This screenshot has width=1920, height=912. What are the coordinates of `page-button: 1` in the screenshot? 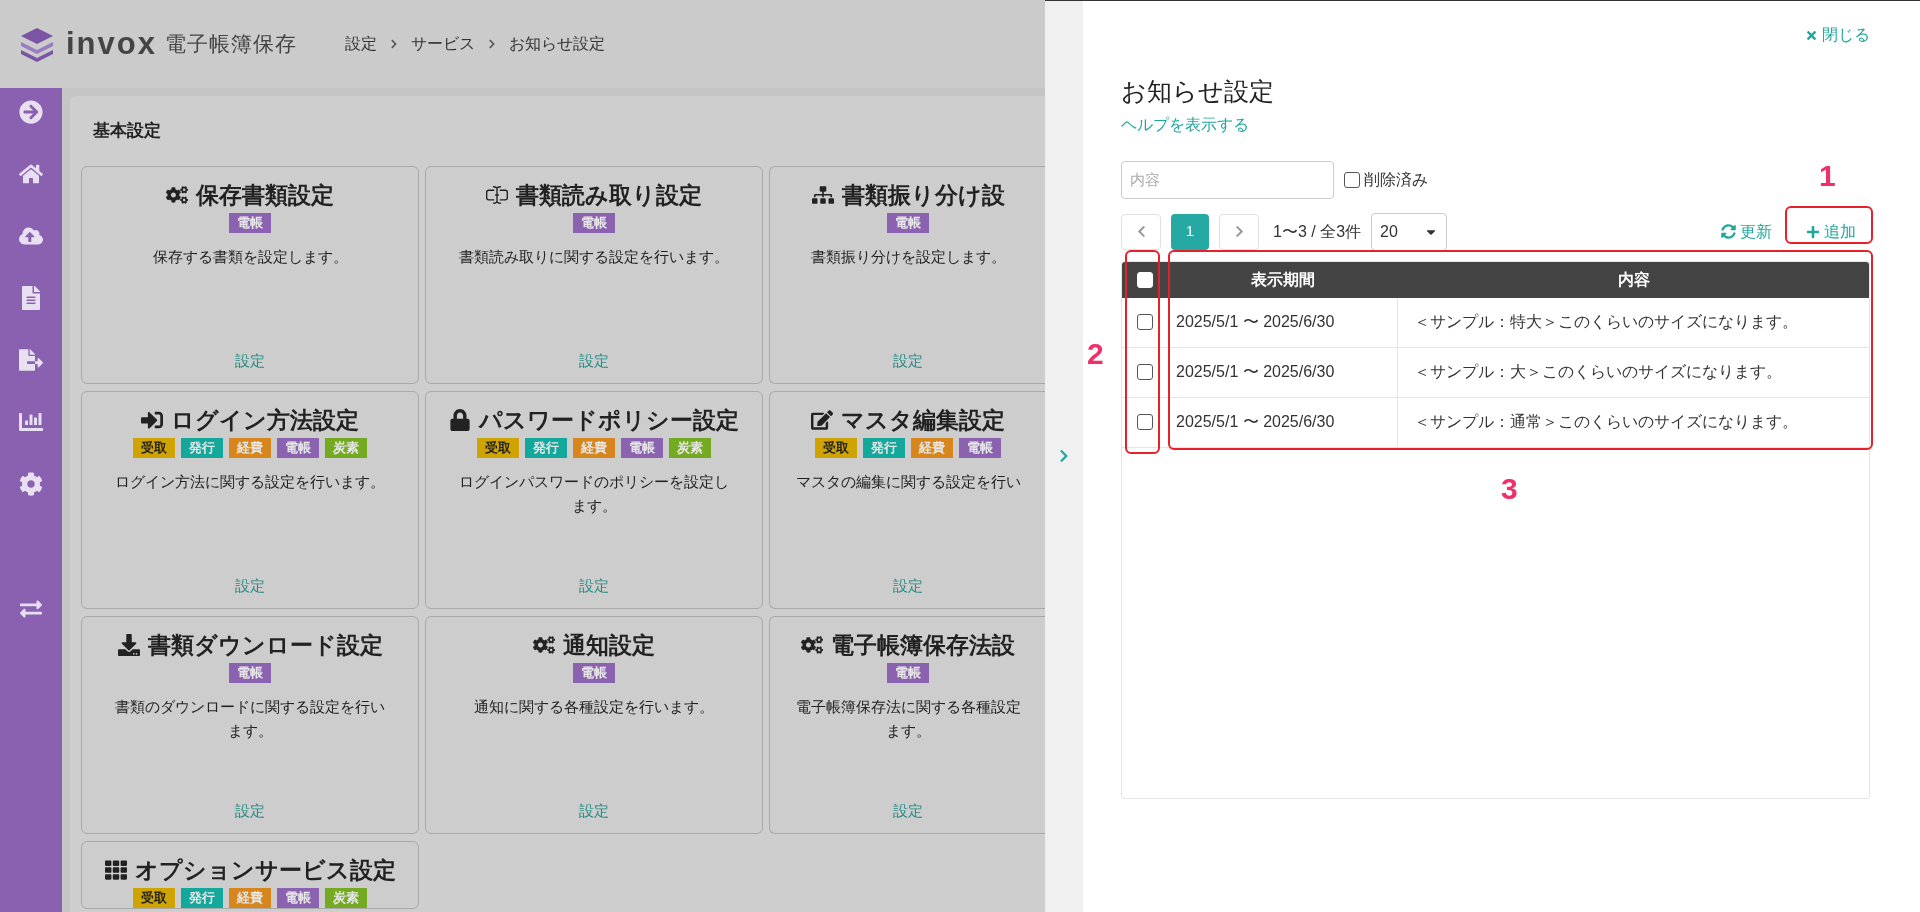 It's located at (1190, 231).